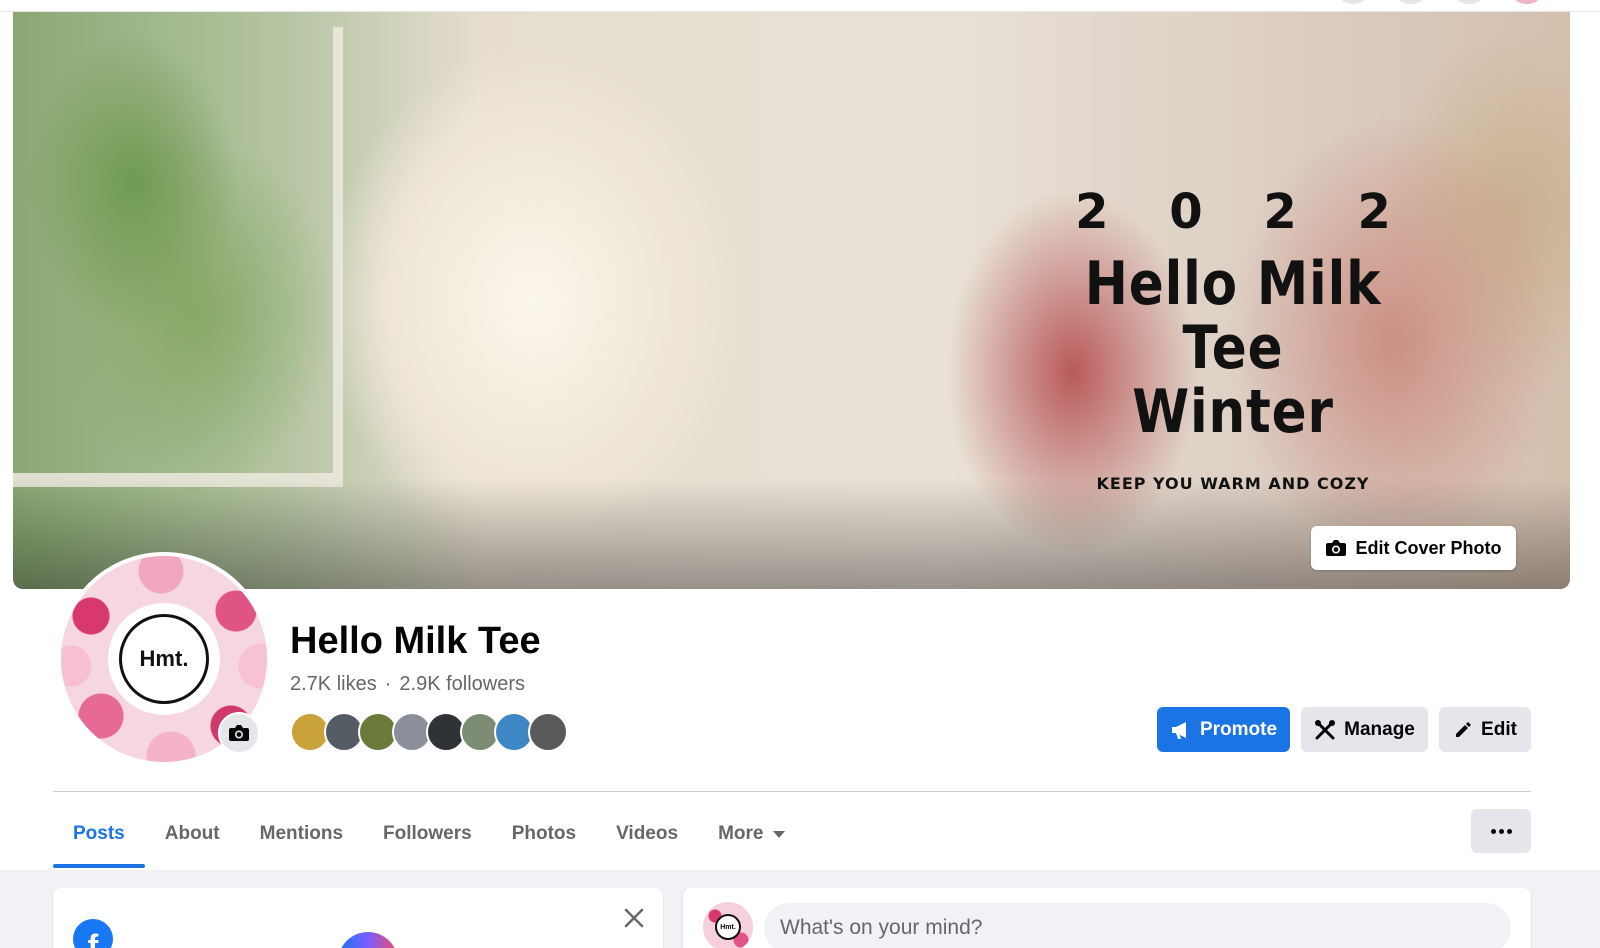 This screenshot has width=1600, height=948. I want to click on tab-more: More, so click(751, 834).